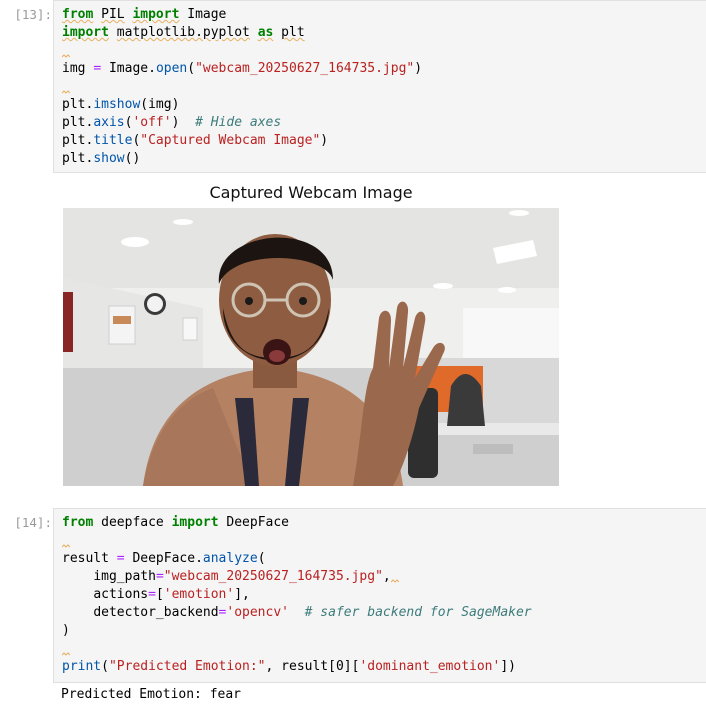 The image size is (706, 713). Describe the element at coordinates (195, 140) in the screenshot. I see `code-line: plt.title("Captured Webcam Image")` at that location.